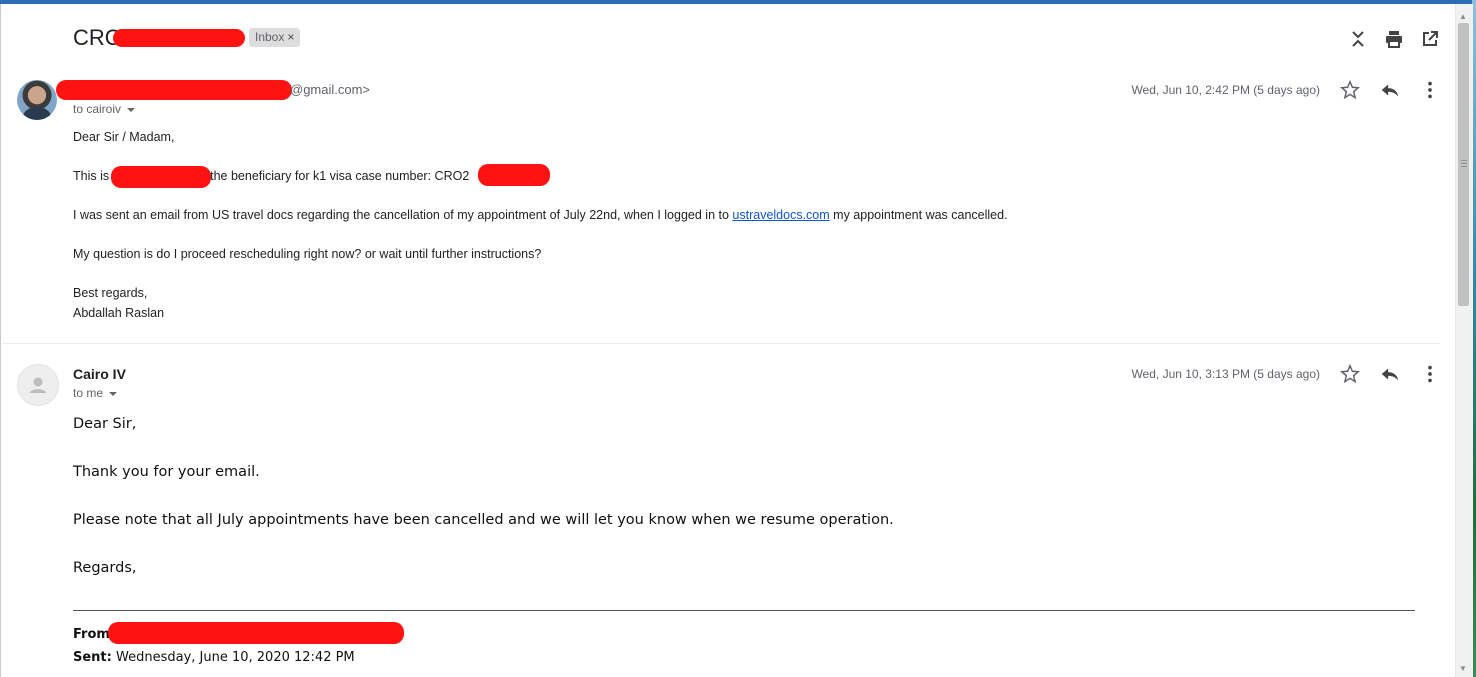 The image size is (1476, 677). I want to click on sender-email: @gmail.com>, so click(330, 89).